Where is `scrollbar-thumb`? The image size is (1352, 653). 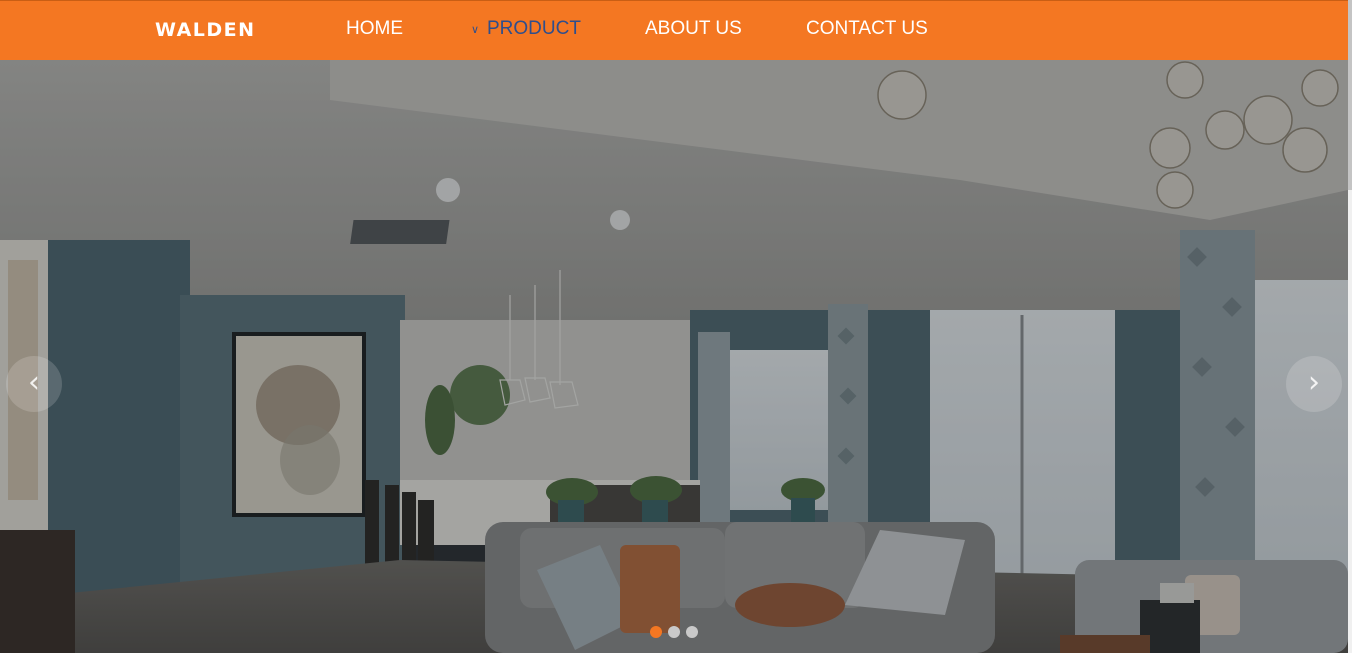
scrollbar-thumb is located at coordinates (1350, 95).